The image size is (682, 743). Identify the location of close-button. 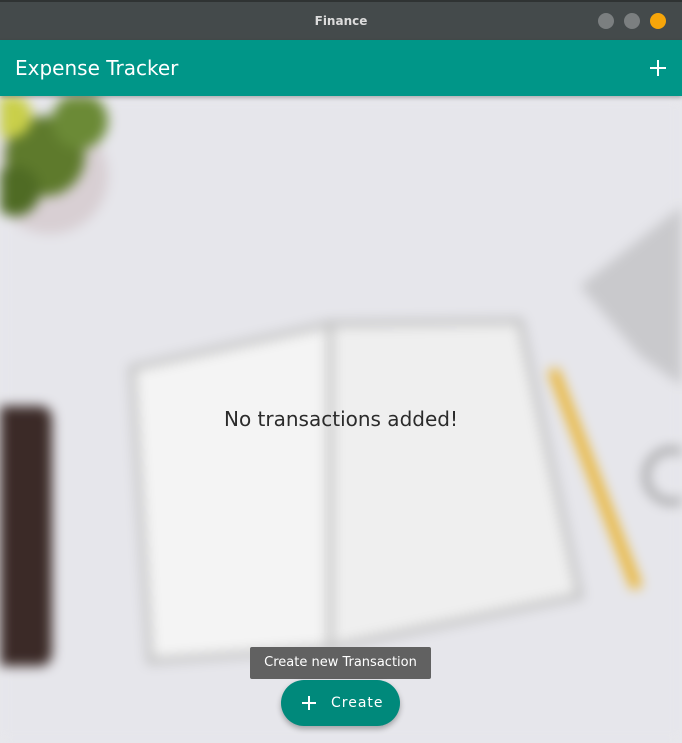
(658, 21).